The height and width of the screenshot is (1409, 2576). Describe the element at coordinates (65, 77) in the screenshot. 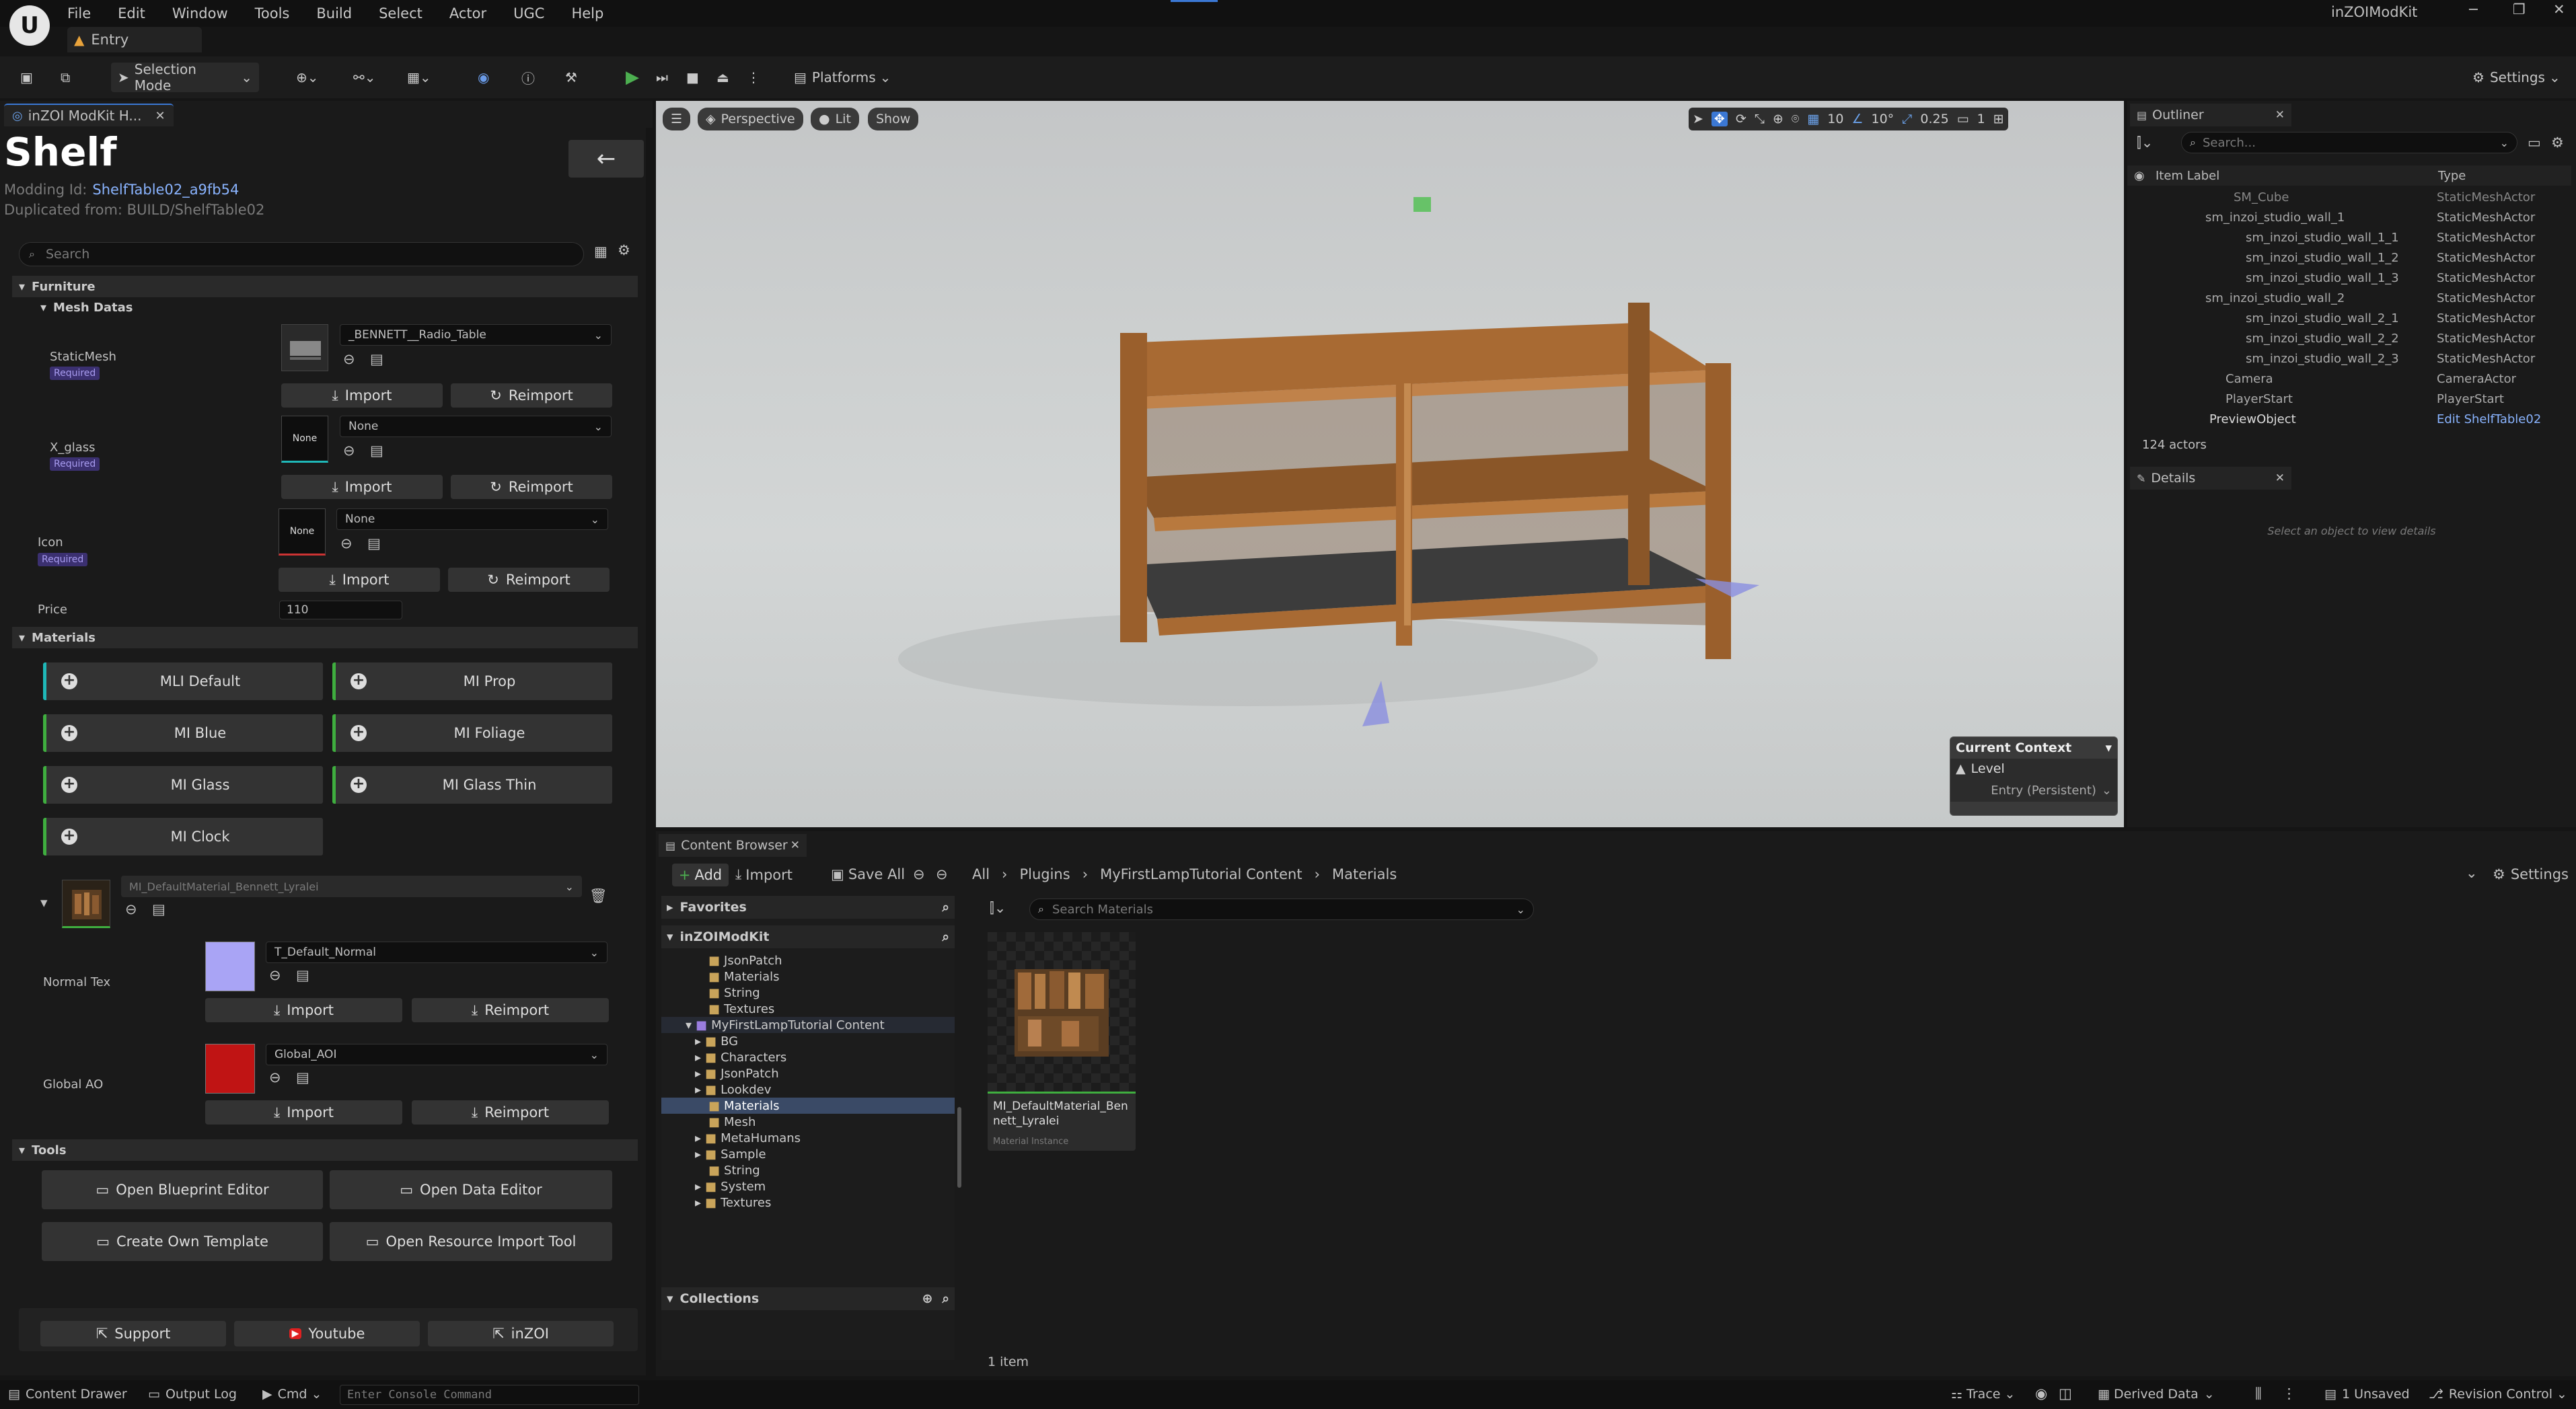

I see `browse-icon: ⧉` at that location.